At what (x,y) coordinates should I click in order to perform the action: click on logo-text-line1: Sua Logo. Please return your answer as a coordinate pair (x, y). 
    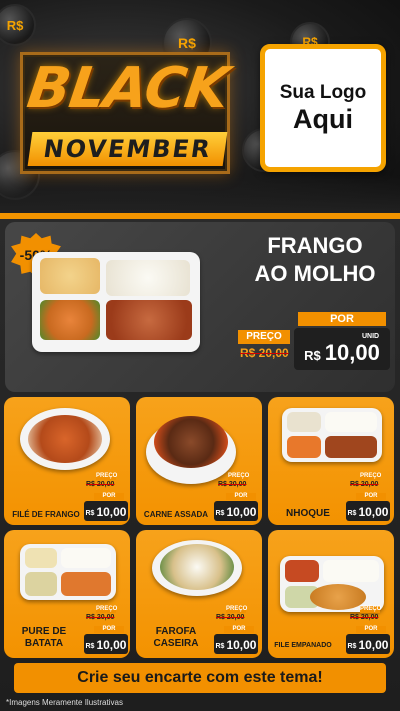
    Looking at the image, I should click on (323, 92).